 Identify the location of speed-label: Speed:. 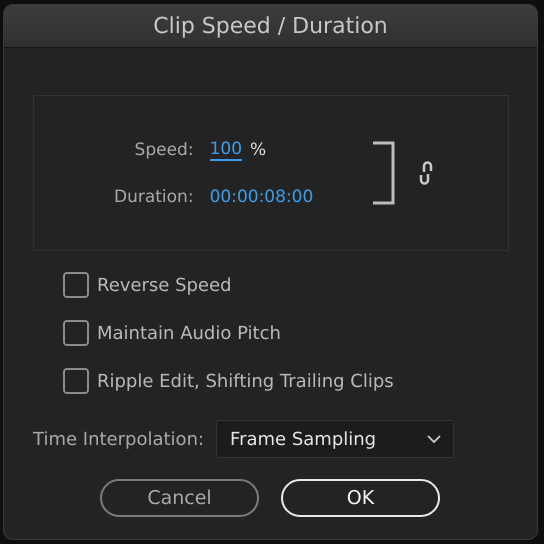
(164, 150).